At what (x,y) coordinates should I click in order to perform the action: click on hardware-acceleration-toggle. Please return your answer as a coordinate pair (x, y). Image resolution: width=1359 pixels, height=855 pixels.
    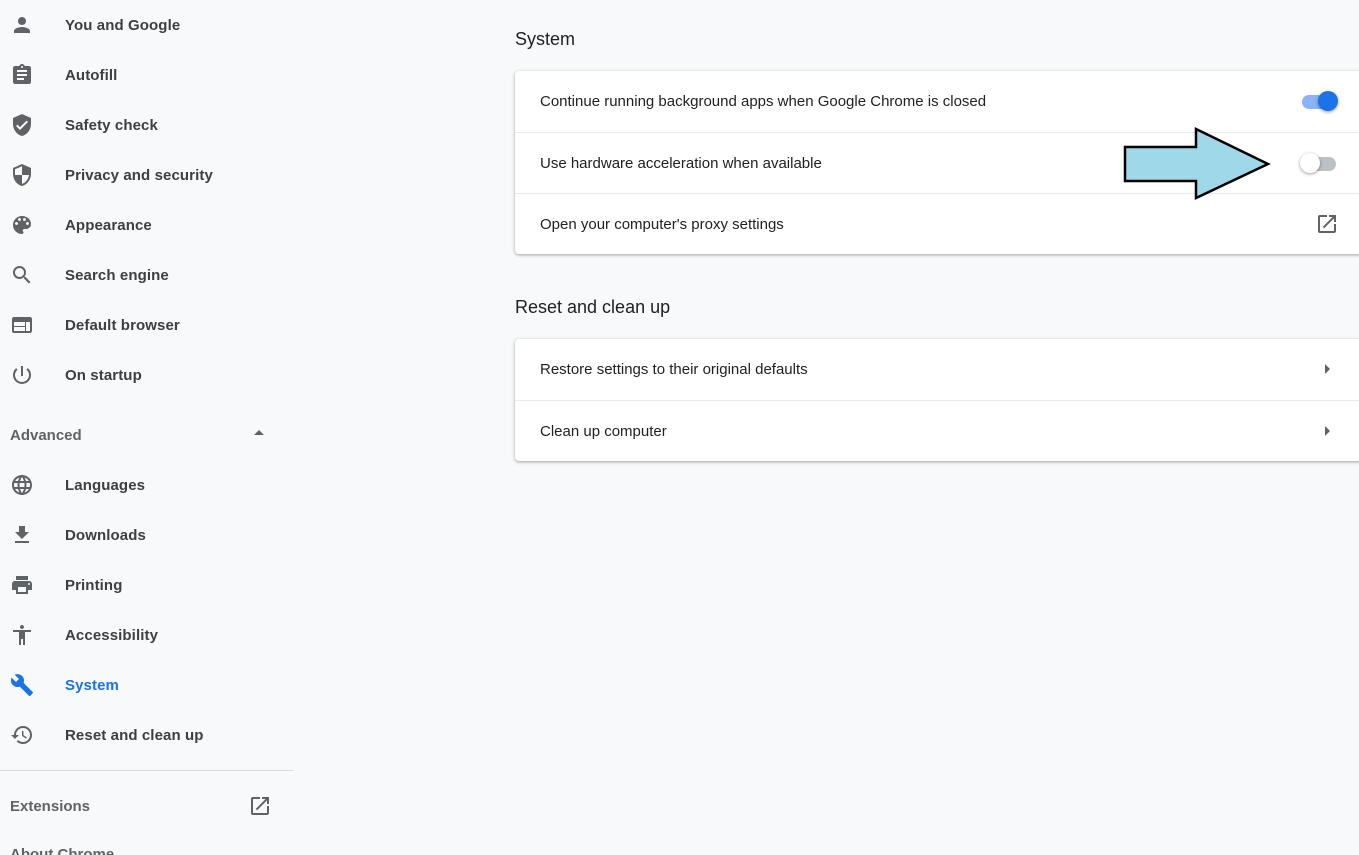
    Looking at the image, I should click on (1318, 163).